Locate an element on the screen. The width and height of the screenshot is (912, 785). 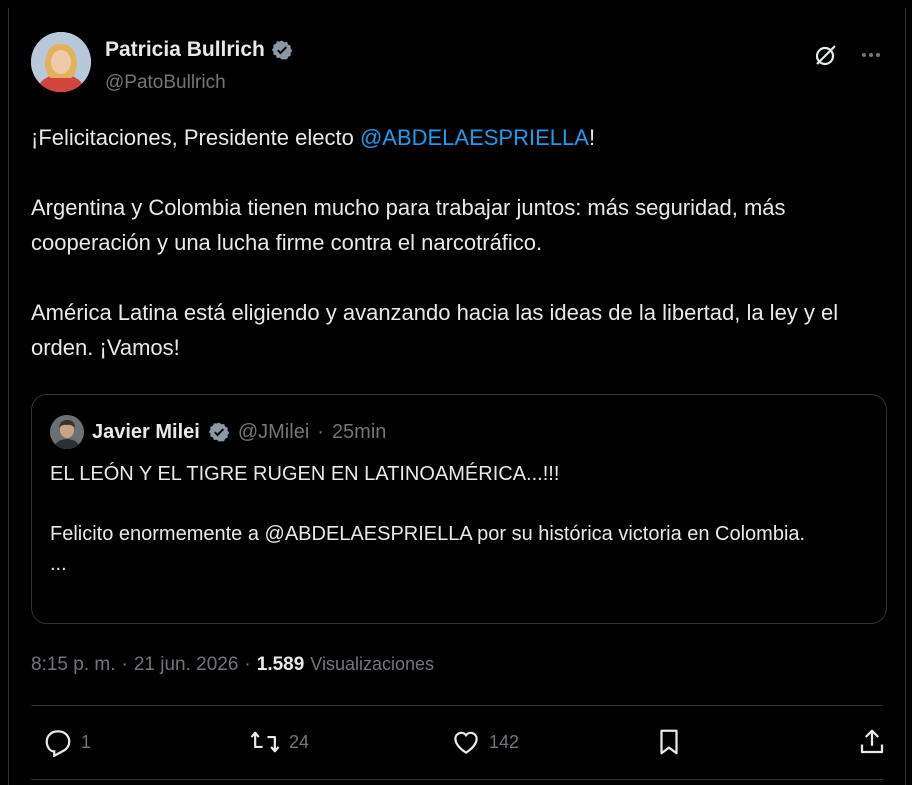
heart-icon is located at coordinates (466, 742).